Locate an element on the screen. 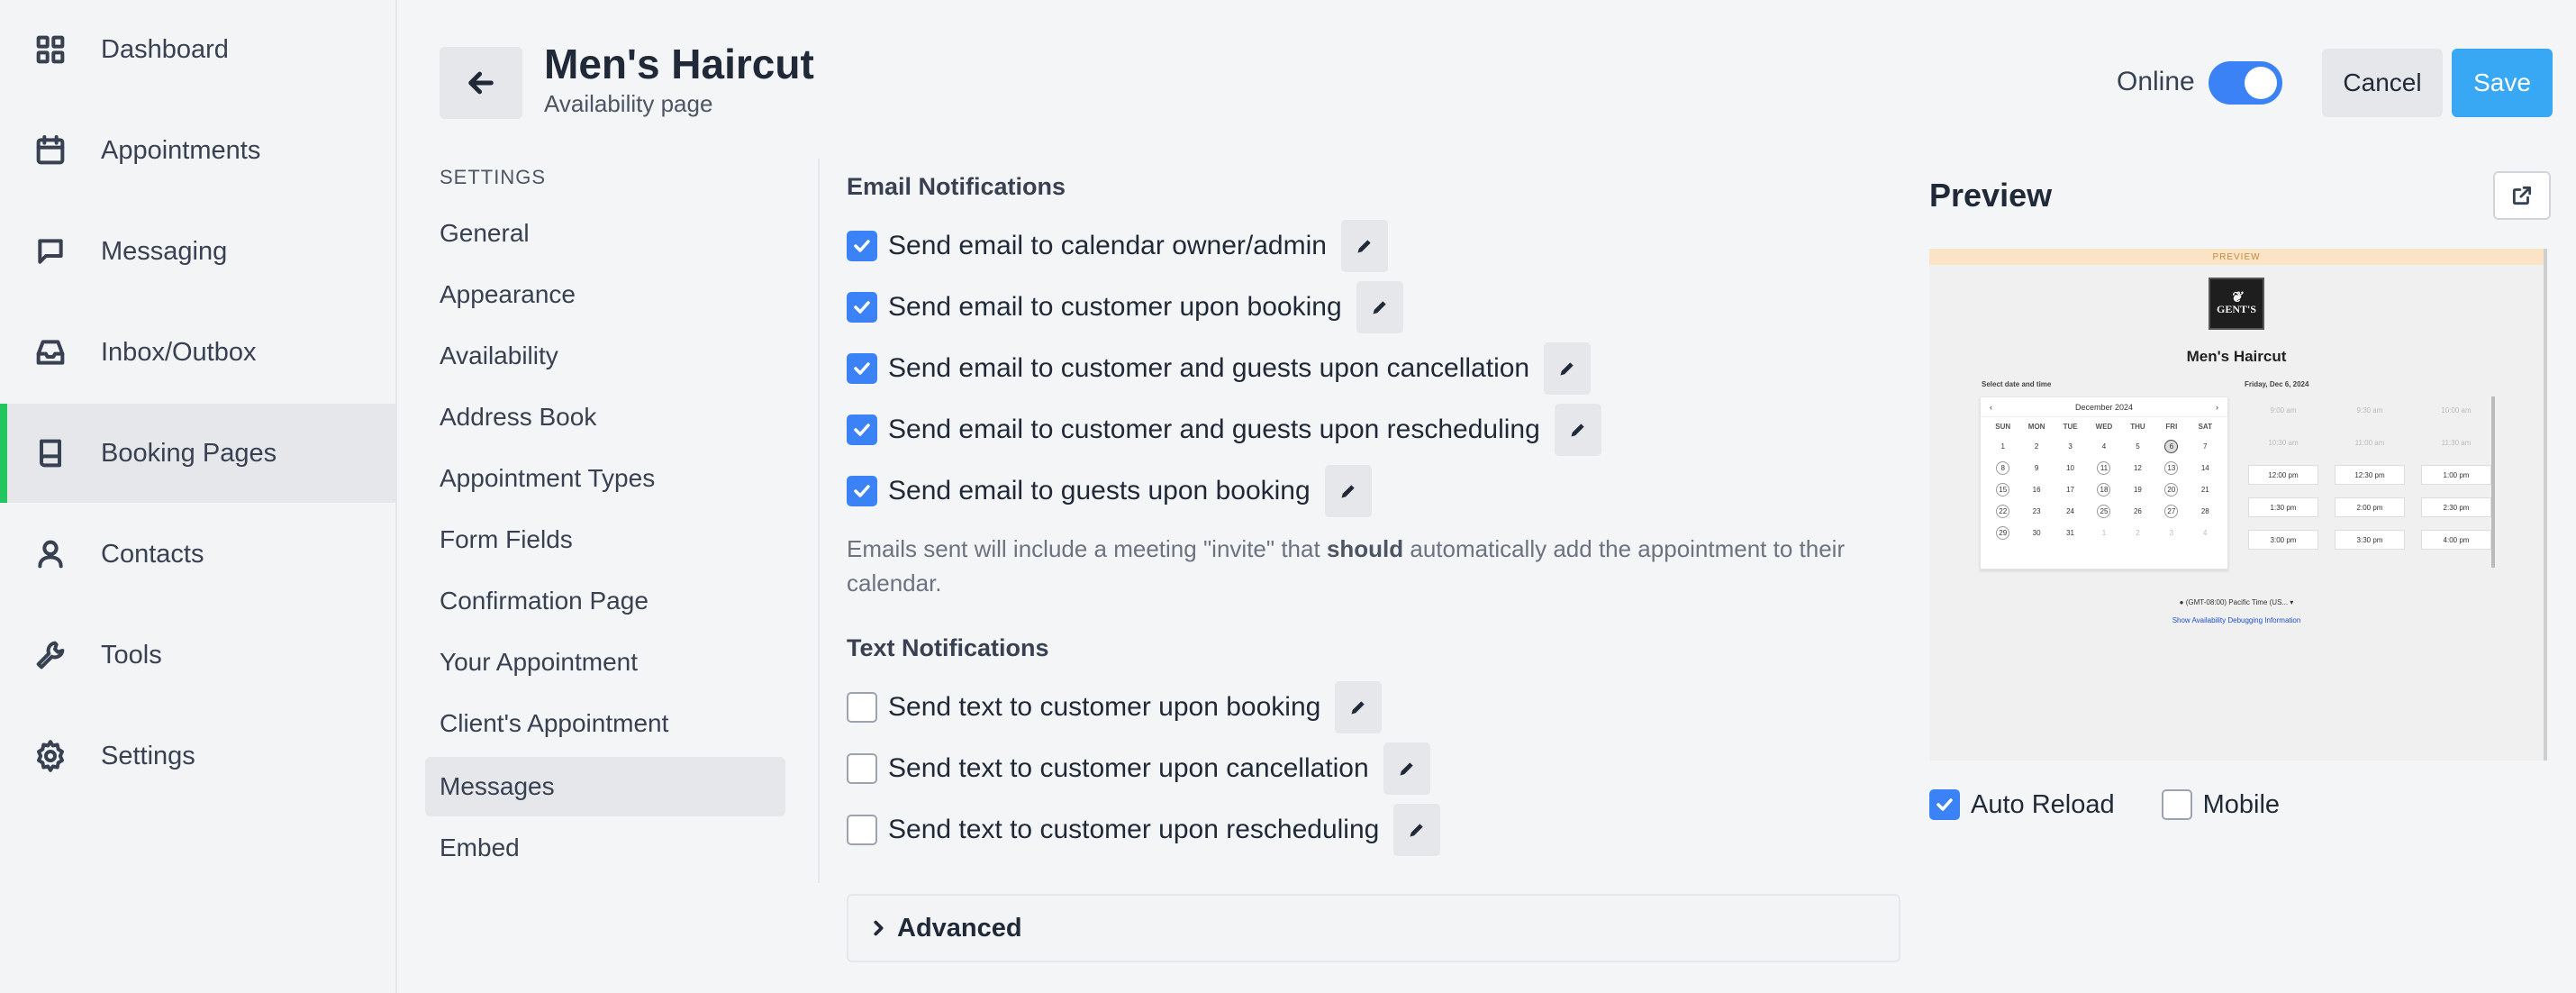 The height and width of the screenshot is (993, 2576). time-slot: 3:30 pm is located at coordinates (2370, 540).